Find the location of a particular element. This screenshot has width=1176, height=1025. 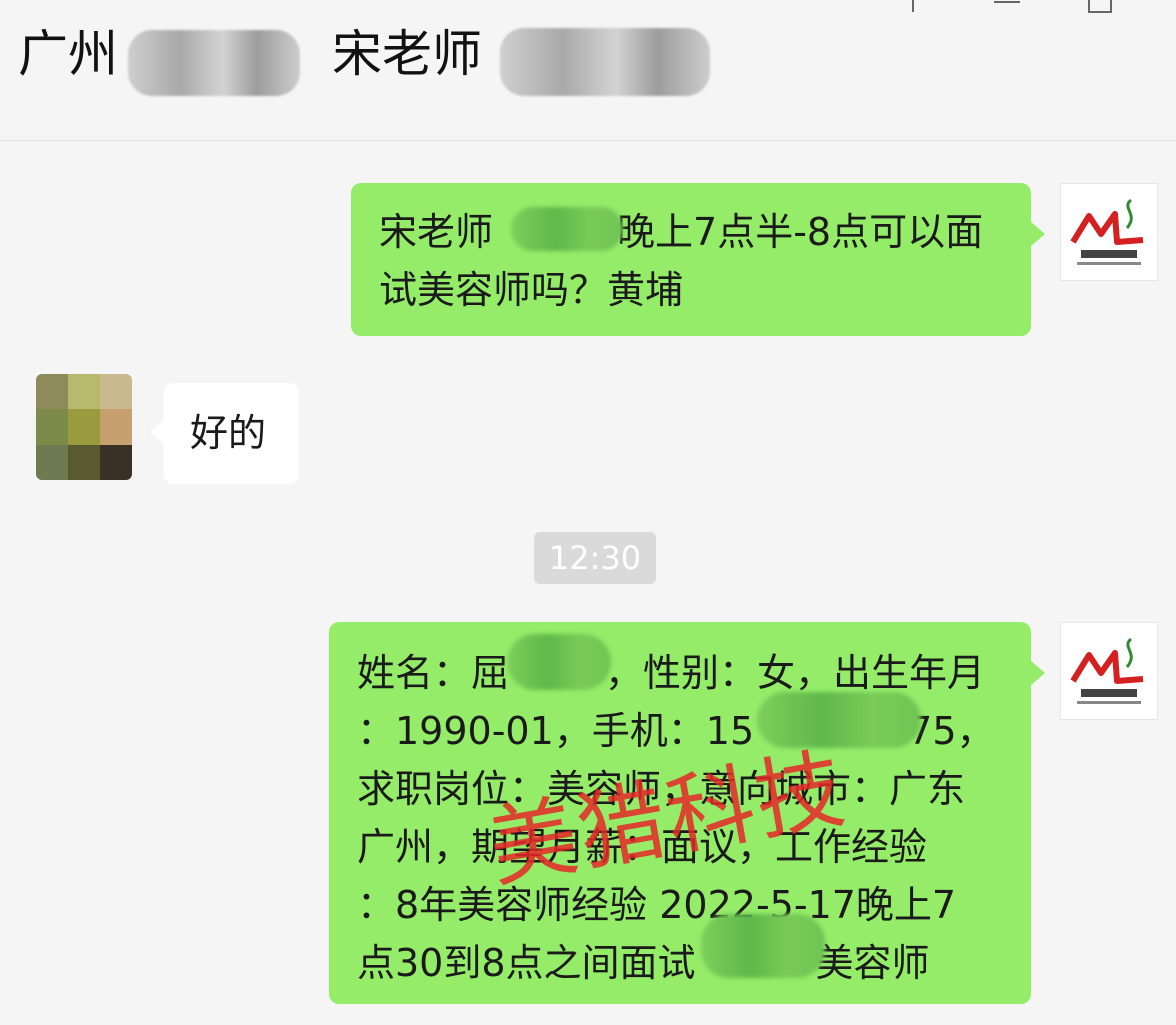

message-bubble-self: 宋老师 晚上7点半-8点可以面 试美容师吗？黄埔 is located at coordinates (698, 259).